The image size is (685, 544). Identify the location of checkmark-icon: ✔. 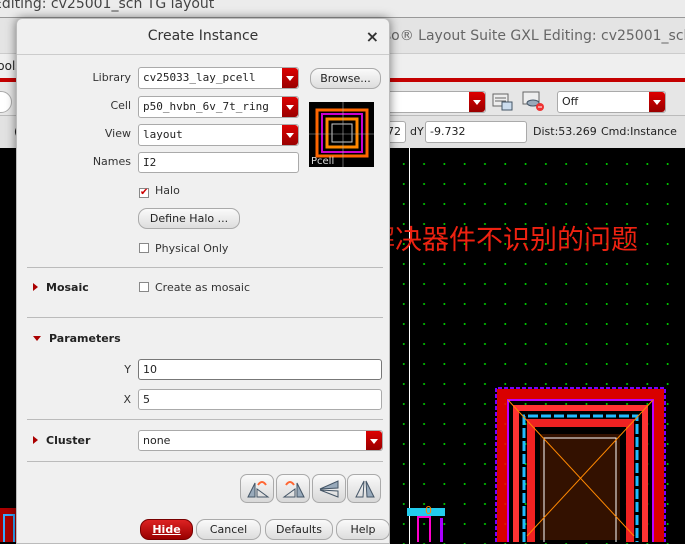
(144, 192).